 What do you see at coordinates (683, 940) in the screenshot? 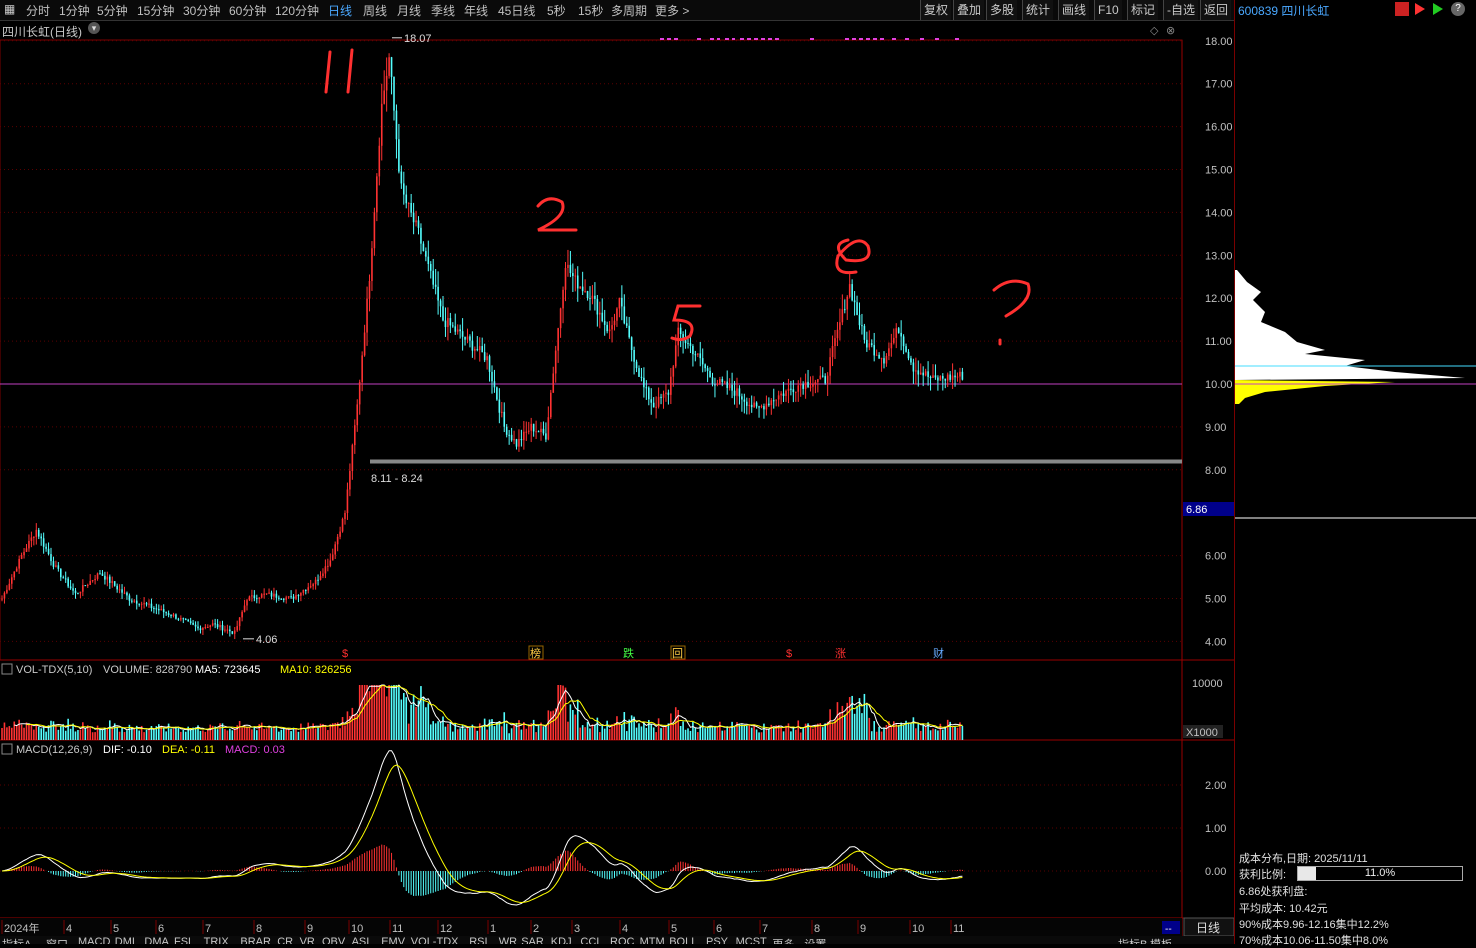
I see `indicator-tab-21: BOLL` at bounding box center [683, 940].